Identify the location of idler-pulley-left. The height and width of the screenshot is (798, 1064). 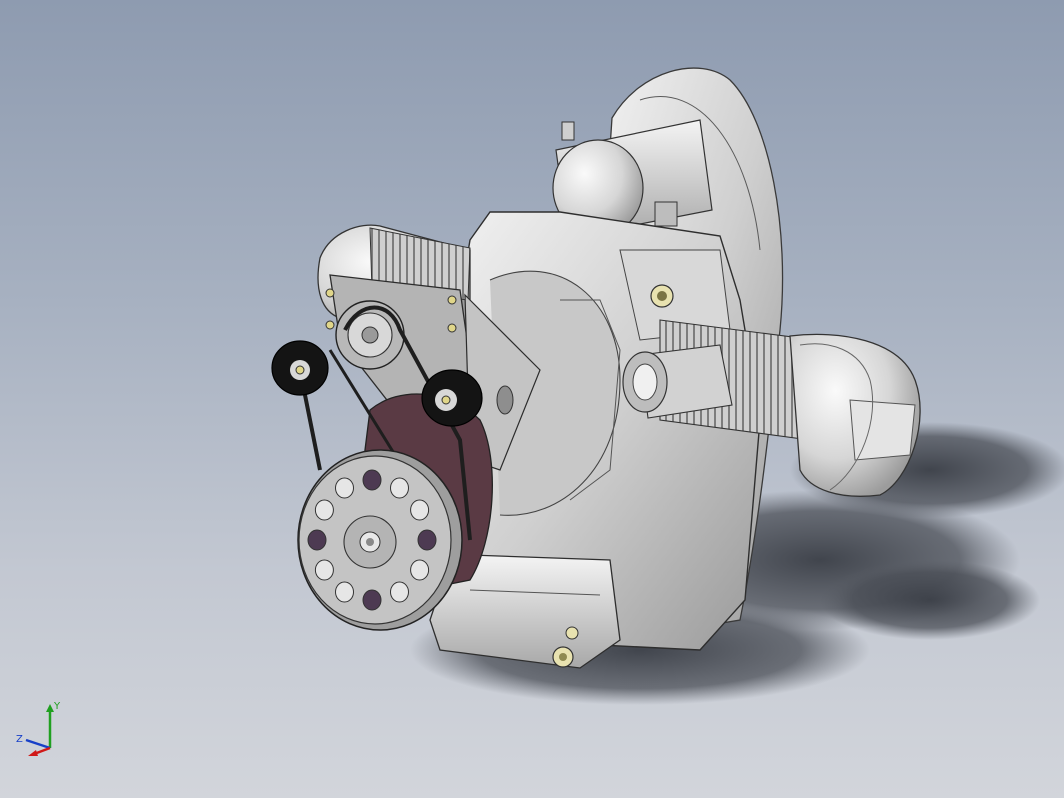
(300, 368).